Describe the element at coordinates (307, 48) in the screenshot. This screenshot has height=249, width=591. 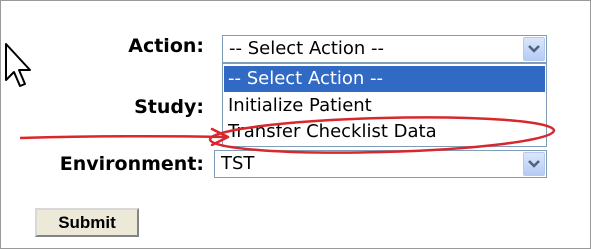
I see `action-selected-value: -- Select Action --` at that location.